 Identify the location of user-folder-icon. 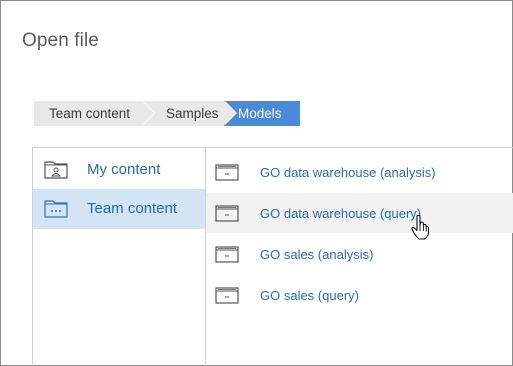
(56, 170).